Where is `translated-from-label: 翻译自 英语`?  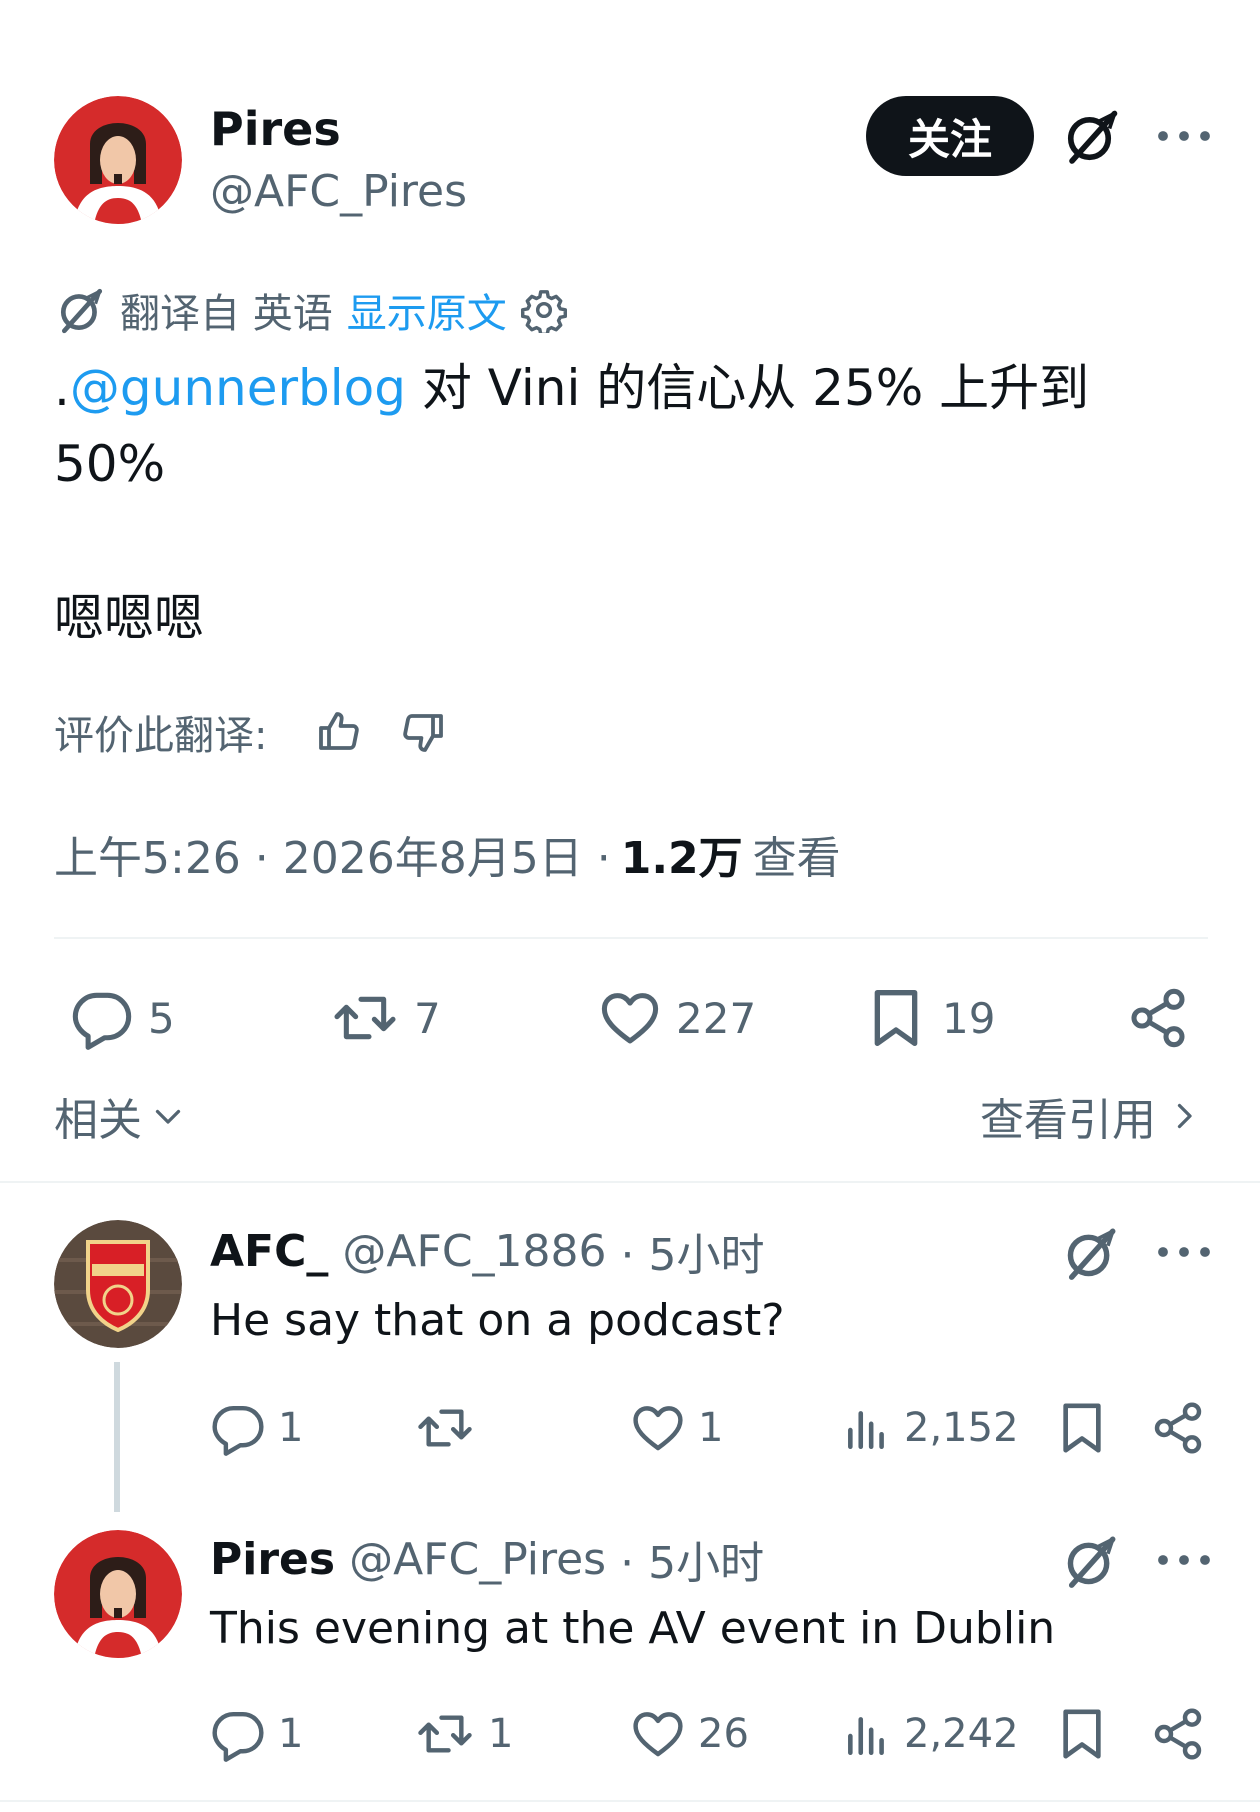
translated-from-label: 翻译自 英语 is located at coordinates (226, 314).